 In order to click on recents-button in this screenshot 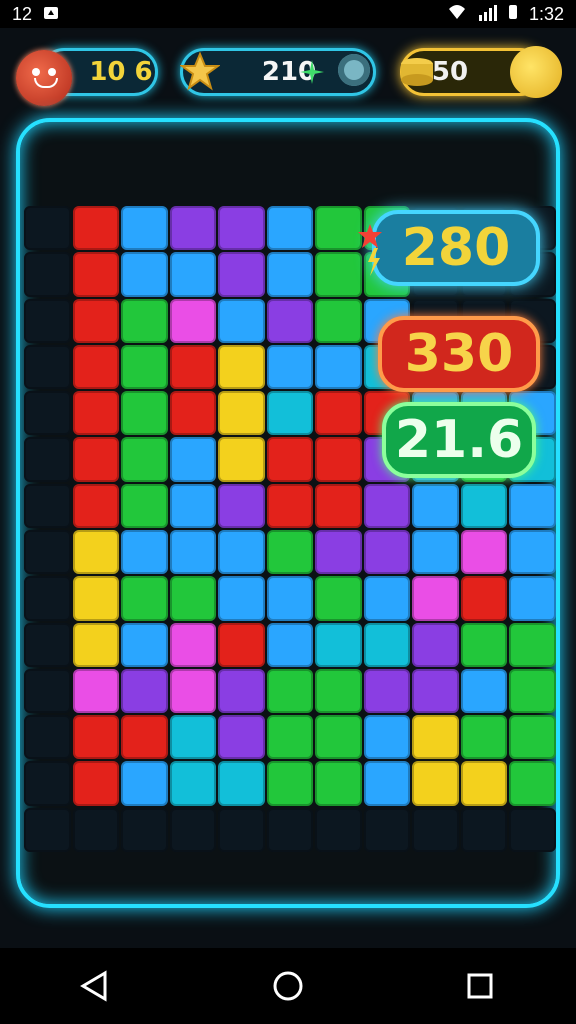, I will do `click(480, 986)`.